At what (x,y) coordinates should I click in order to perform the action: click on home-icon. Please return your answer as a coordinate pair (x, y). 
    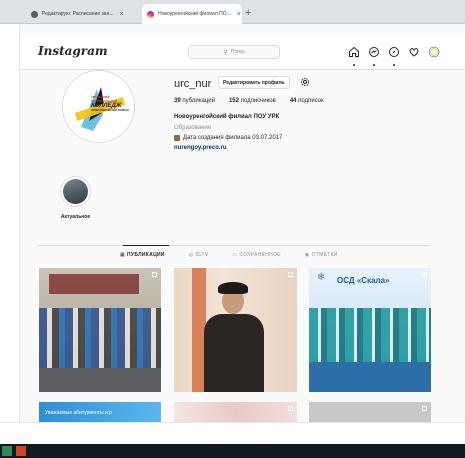
    Looking at the image, I should click on (354, 52).